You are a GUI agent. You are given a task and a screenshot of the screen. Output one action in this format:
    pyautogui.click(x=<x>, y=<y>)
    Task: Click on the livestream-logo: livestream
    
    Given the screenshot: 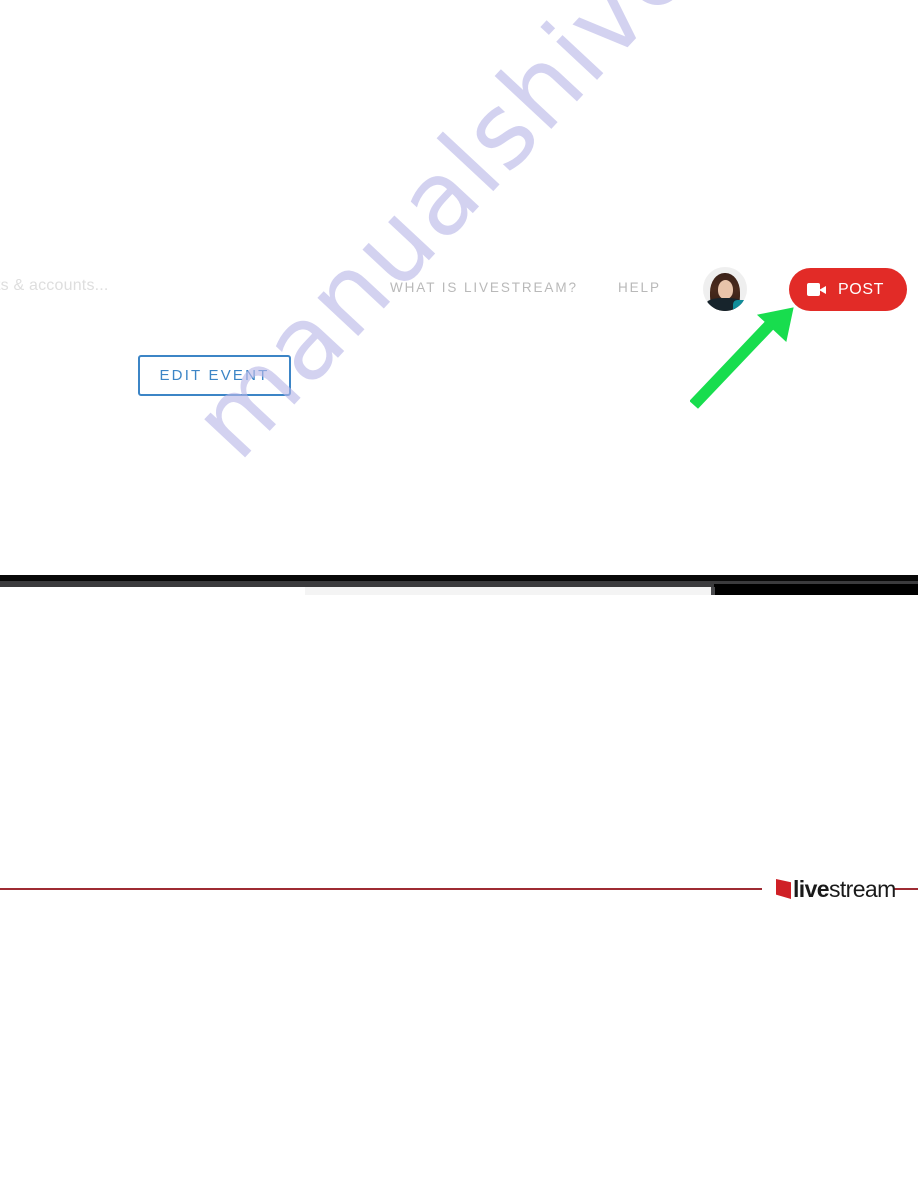 What is the action you would take?
    pyautogui.click(x=836, y=889)
    